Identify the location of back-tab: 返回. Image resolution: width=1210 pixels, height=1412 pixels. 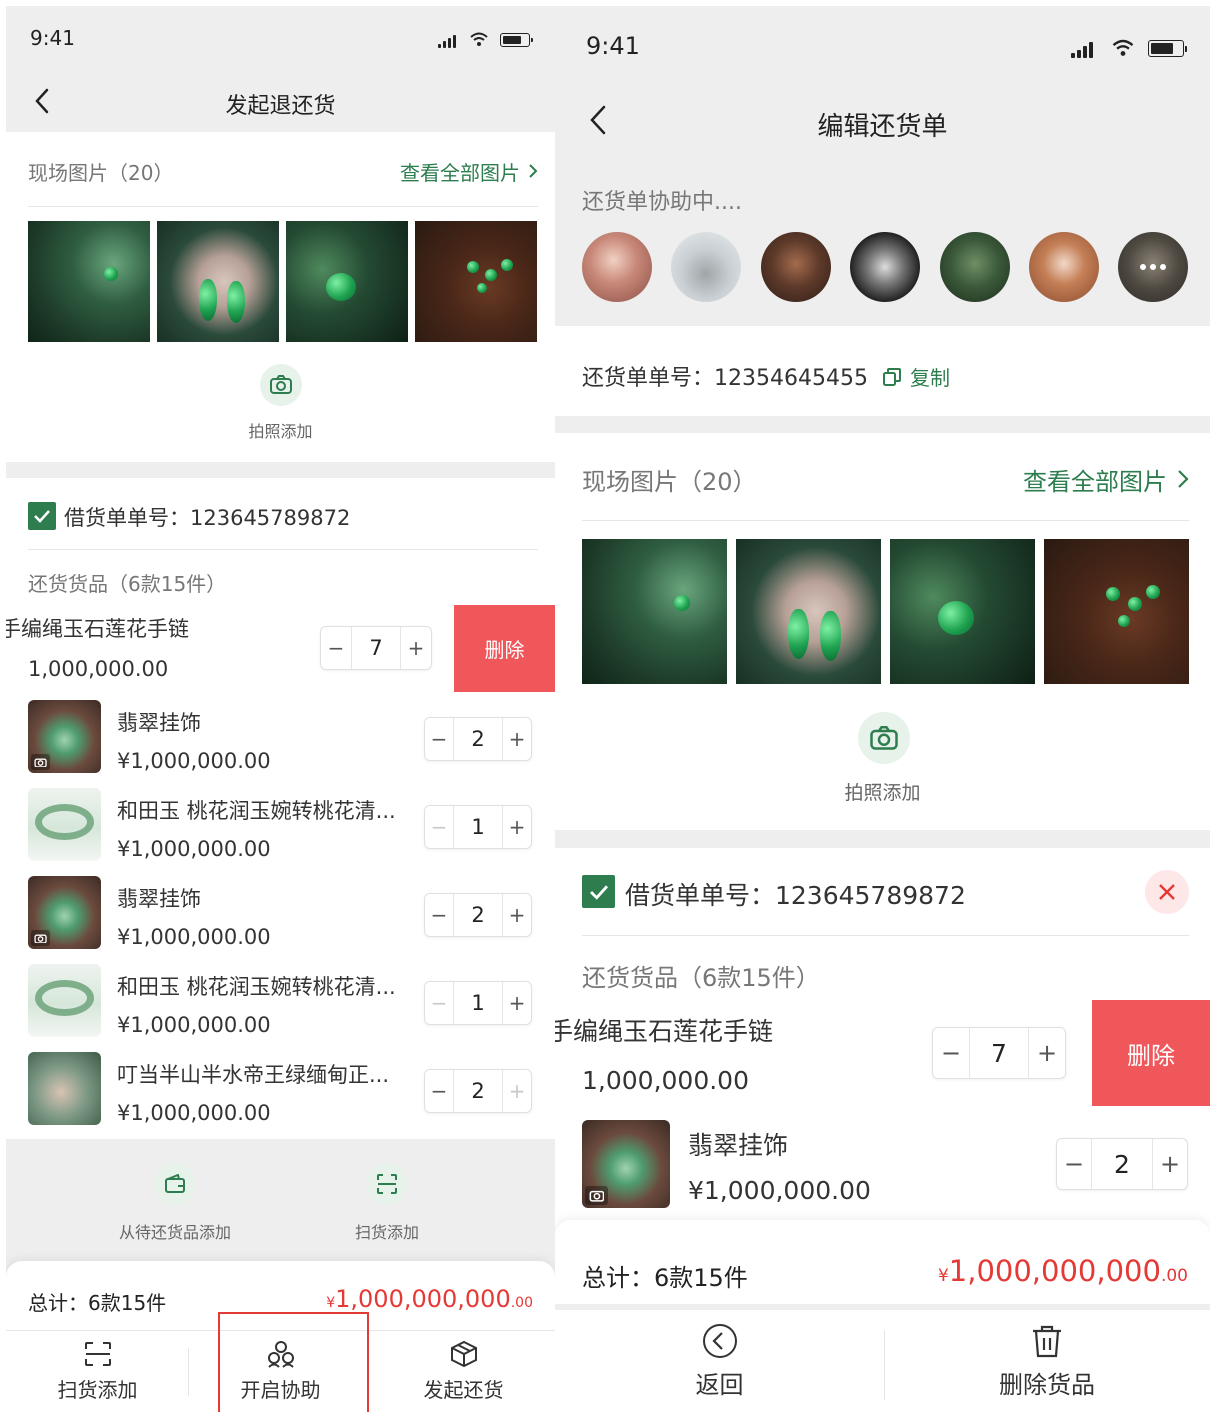
(719, 1361).